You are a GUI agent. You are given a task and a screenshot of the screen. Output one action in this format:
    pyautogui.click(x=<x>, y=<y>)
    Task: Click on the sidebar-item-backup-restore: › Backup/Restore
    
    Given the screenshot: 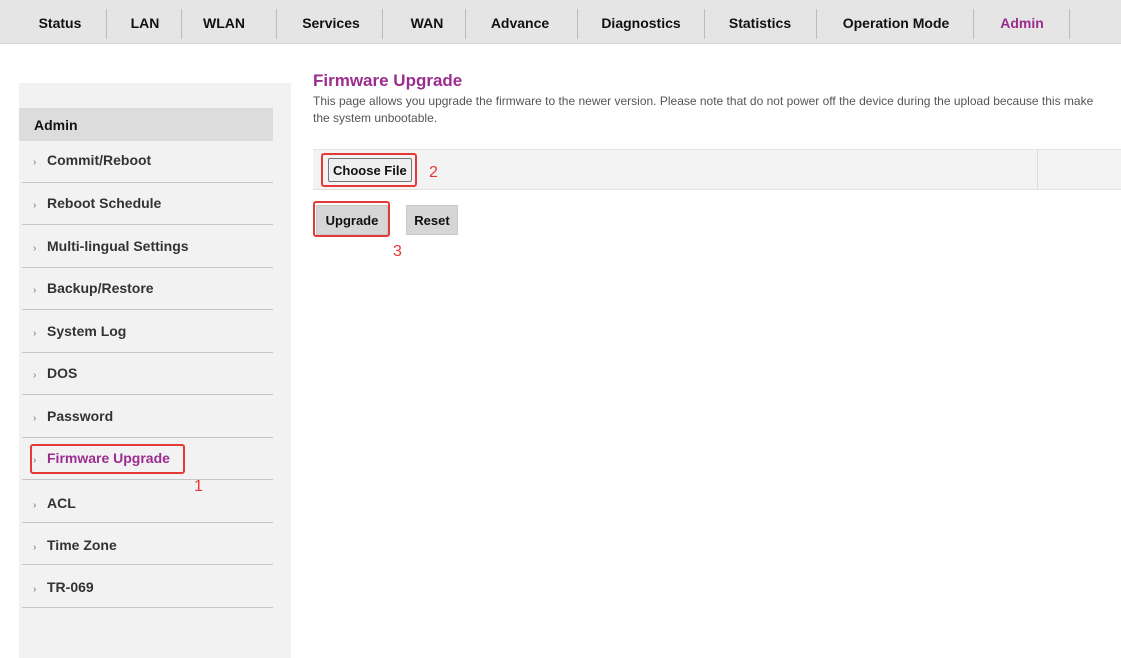 What is the action you would take?
    pyautogui.click(x=146, y=289)
    